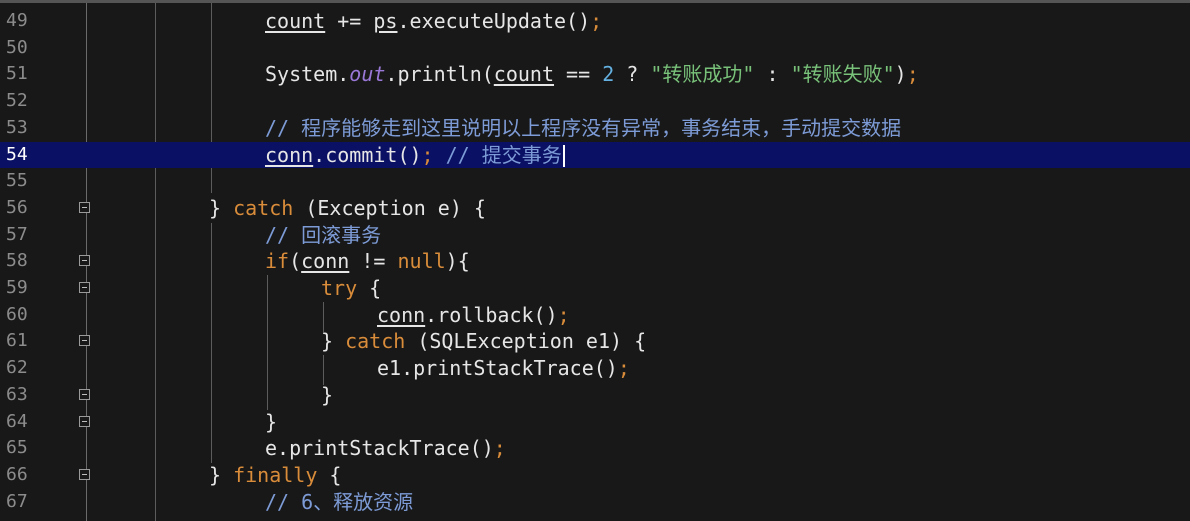 The height and width of the screenshot is (521, 1190). Describe the element at coordinates (583, 127) in the screenshot. I see `code-comment: // 程序能够走到这里说明以上程序没有异常，事务结束，手动提交数据` at that location.